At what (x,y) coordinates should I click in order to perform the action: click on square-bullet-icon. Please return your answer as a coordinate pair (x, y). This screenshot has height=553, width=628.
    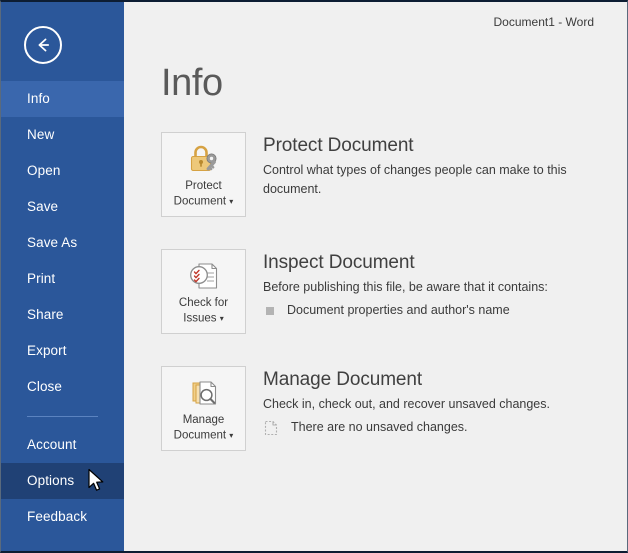
    Looking at the image, I should click on (270, 310).